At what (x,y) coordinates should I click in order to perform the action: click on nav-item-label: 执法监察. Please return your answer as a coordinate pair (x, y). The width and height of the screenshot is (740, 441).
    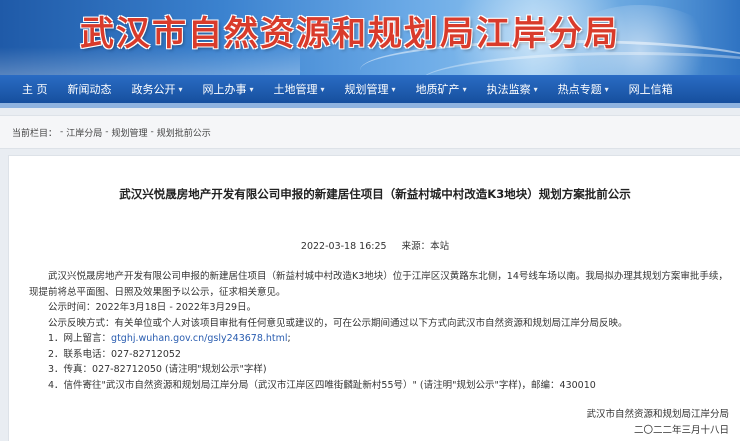
    Looking at the image, I should click on (508, 89).